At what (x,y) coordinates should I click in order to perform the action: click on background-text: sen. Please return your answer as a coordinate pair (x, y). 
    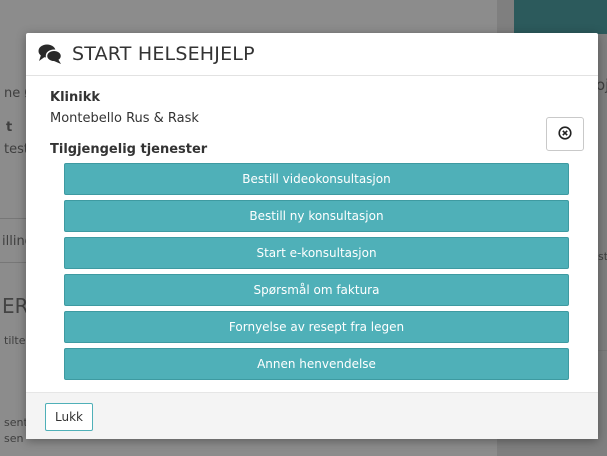
    Looking at the image, I should click on (14, 438).